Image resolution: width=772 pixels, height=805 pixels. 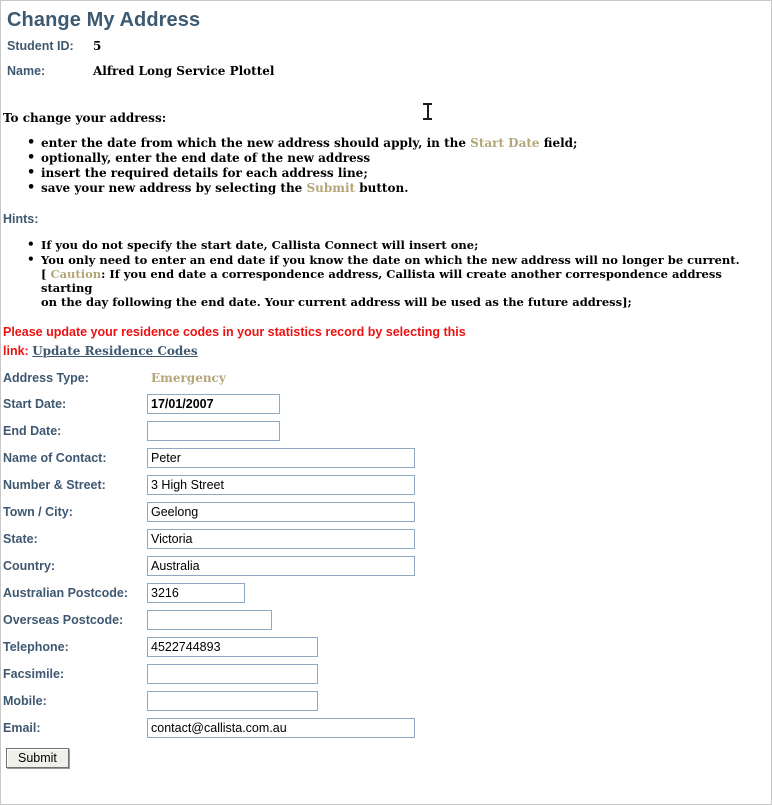 I want to click on australian-postcode-label: Australian Postcode:, so click(x=66, y=593).